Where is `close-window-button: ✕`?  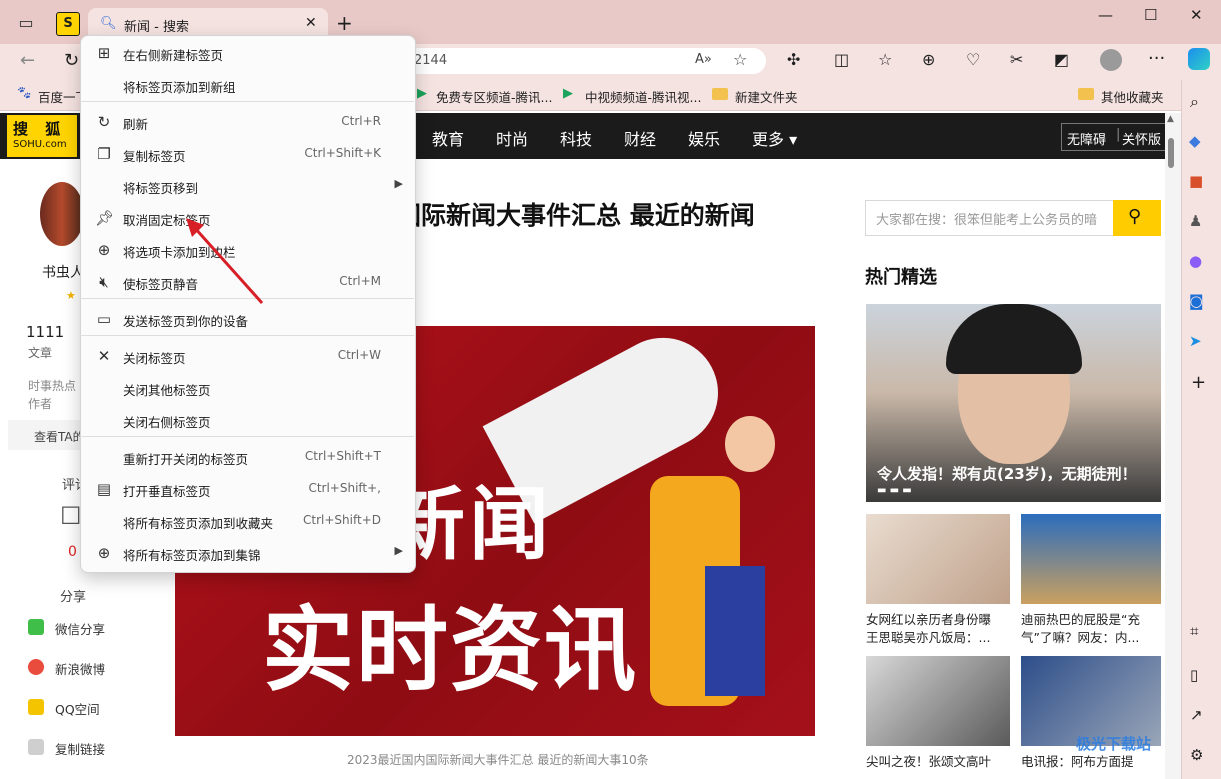 close-window-button: ✕ is located at coordinates (1196, 15).